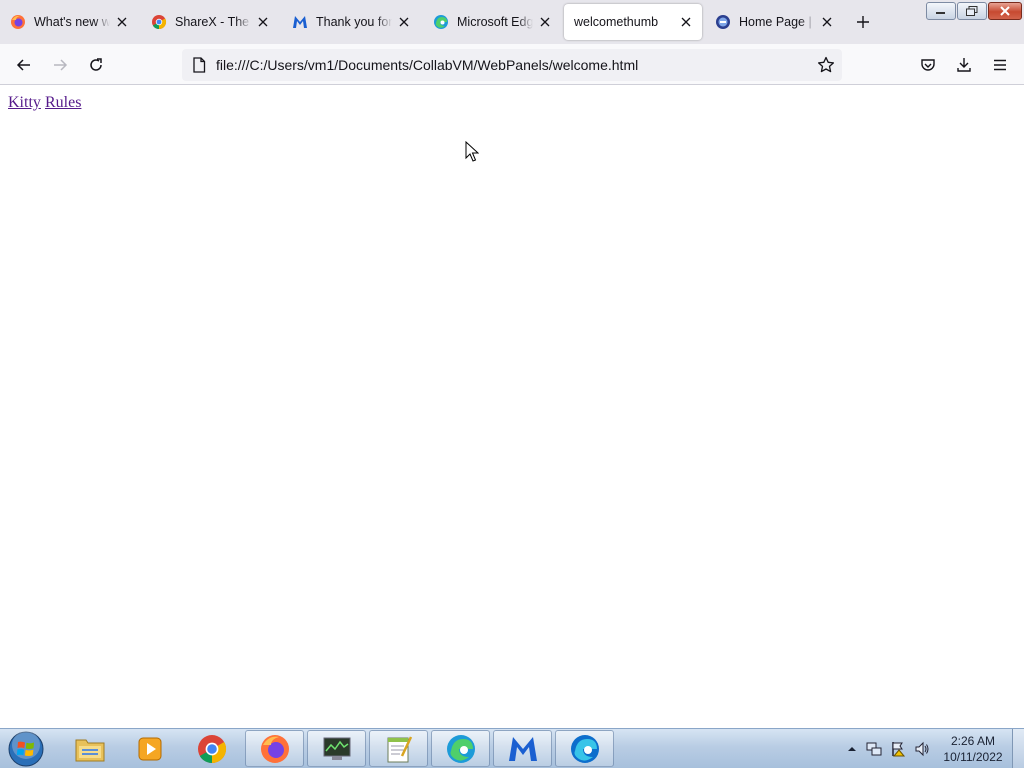 The width and height of the screenshot is (1024, 768). I want to click on chevron-up-icon, so click(852, 749).